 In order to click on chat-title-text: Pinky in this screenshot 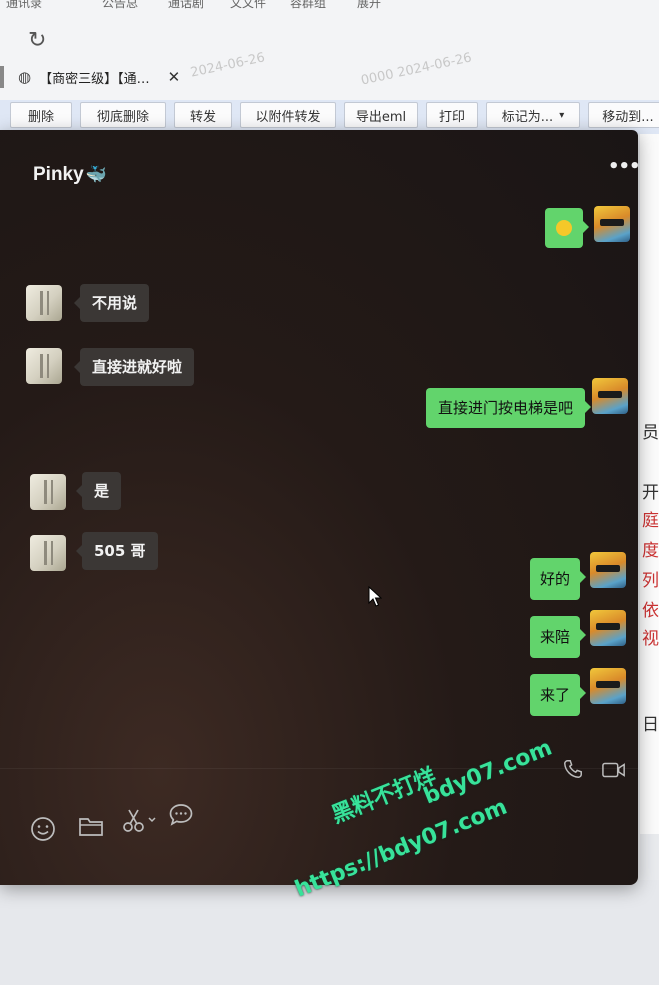, I will do `click(58, 174)`.